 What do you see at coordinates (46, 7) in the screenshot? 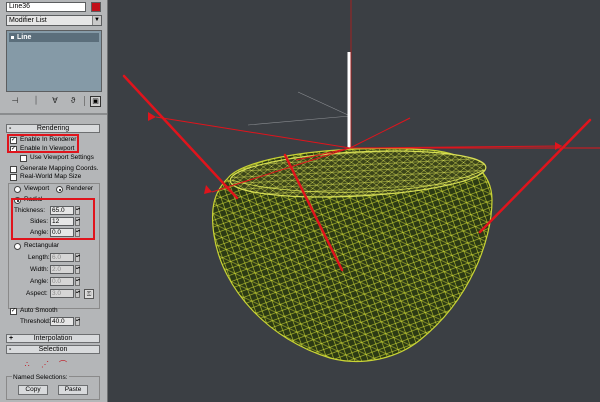
I see `object-name-field: Line36` at bounding box center [46, 7].